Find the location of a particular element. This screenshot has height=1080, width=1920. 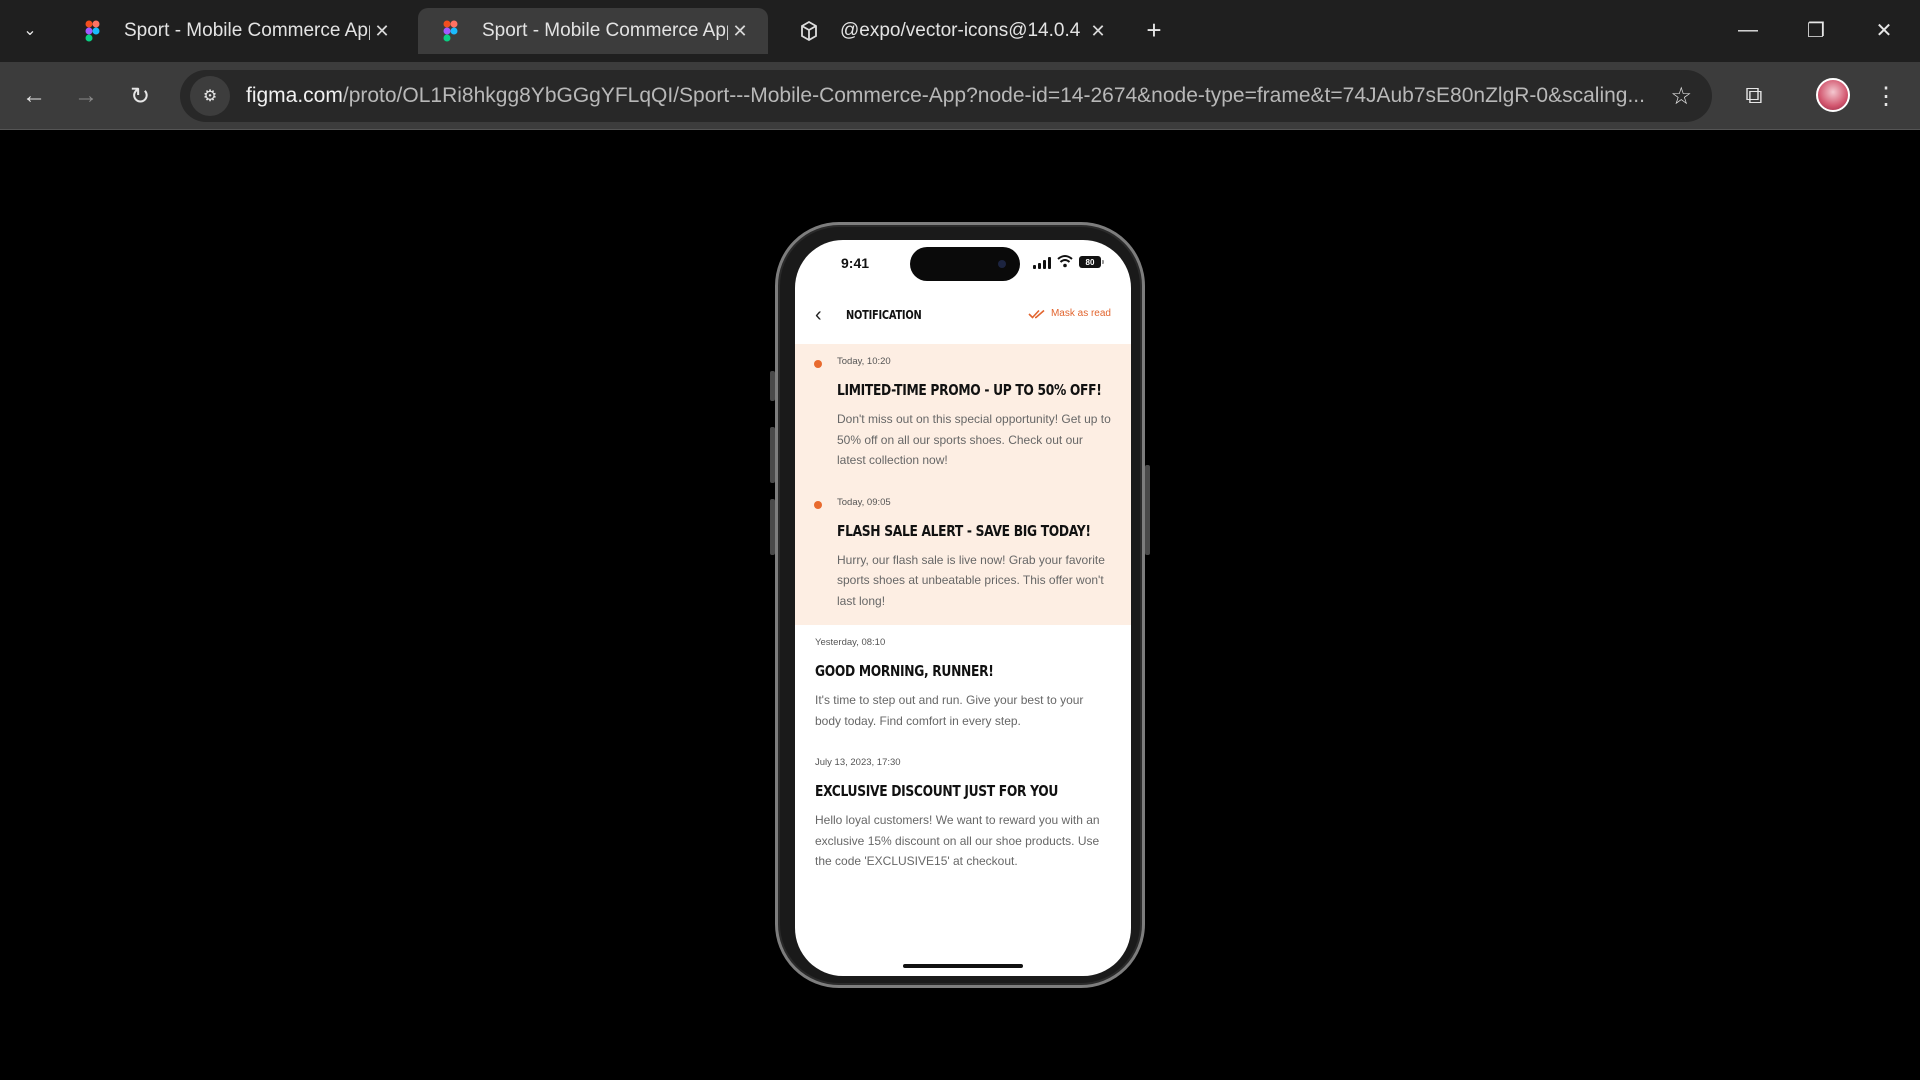

action-button is located at coordinates (772, 386).